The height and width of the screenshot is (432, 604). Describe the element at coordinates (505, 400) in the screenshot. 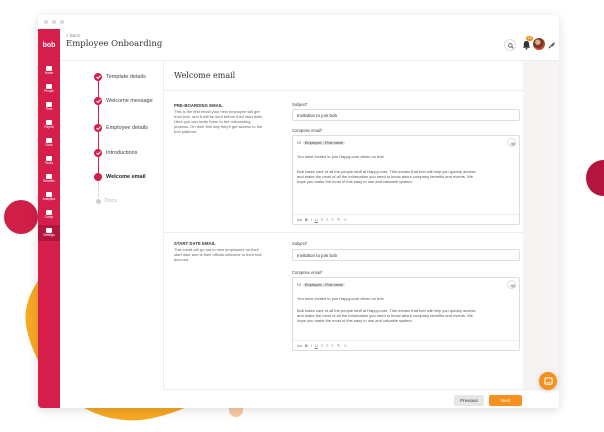

I see `next-button: Next` at that location.